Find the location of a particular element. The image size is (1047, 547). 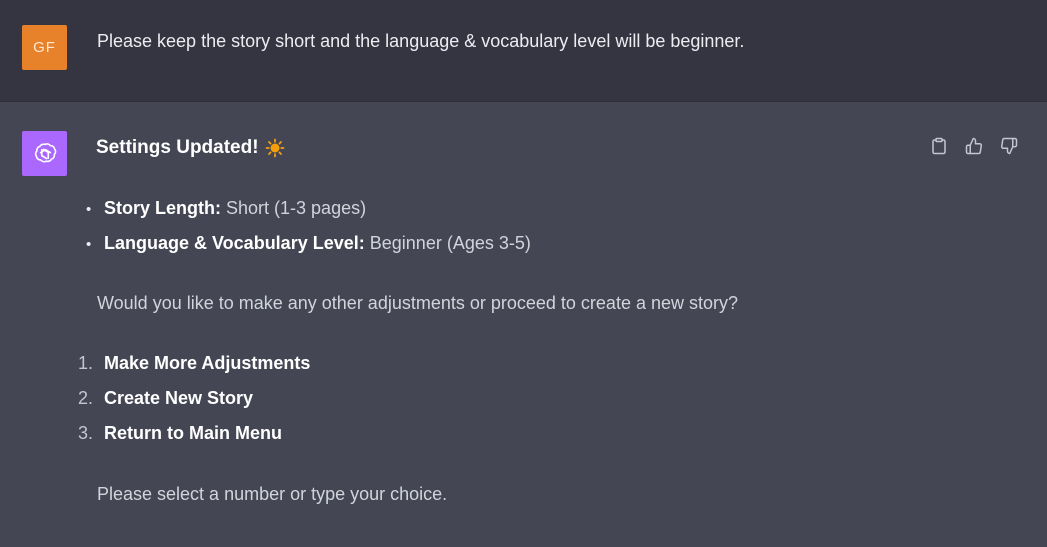

bullet-value: Short (1-3 pages) is located at coordinates (296, 208).